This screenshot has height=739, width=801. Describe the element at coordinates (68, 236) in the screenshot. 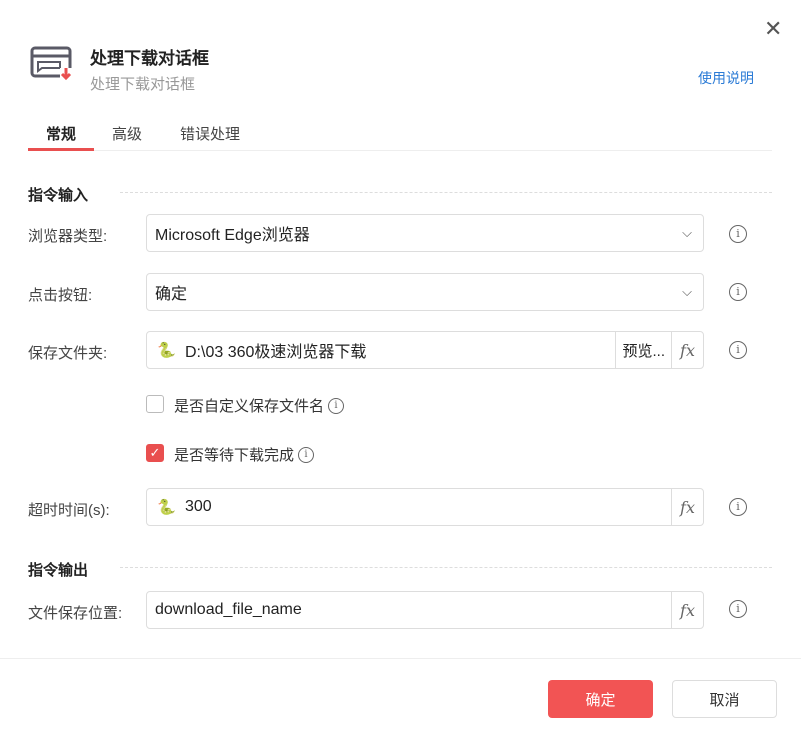

I see `browser-type-label: 浏览器类型:` at that location.